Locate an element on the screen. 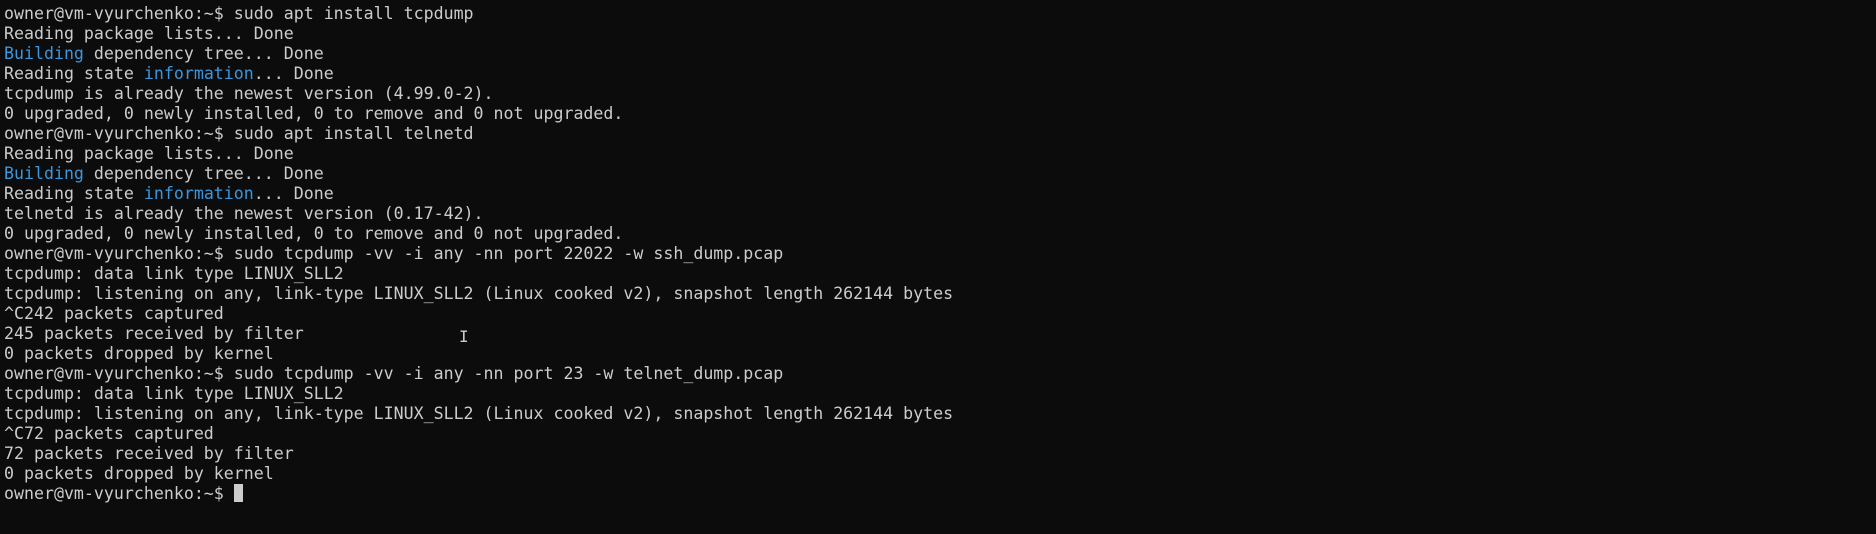 The image size is (1876, 534). terminal-text: 72 packets received by filter is located at coordinates (149, 453).